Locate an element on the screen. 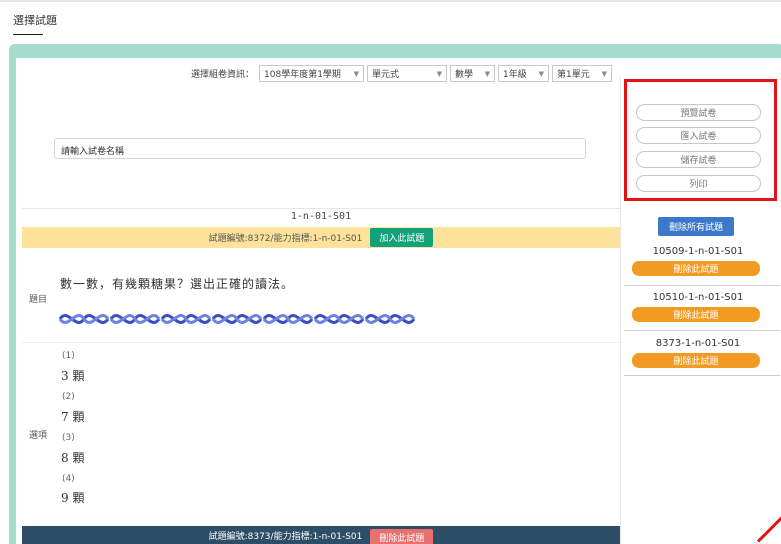 This screenshot has height=544, width=781. selected-question-code: 8373-1-n-01-S01 is located at coordinates (698, 343).